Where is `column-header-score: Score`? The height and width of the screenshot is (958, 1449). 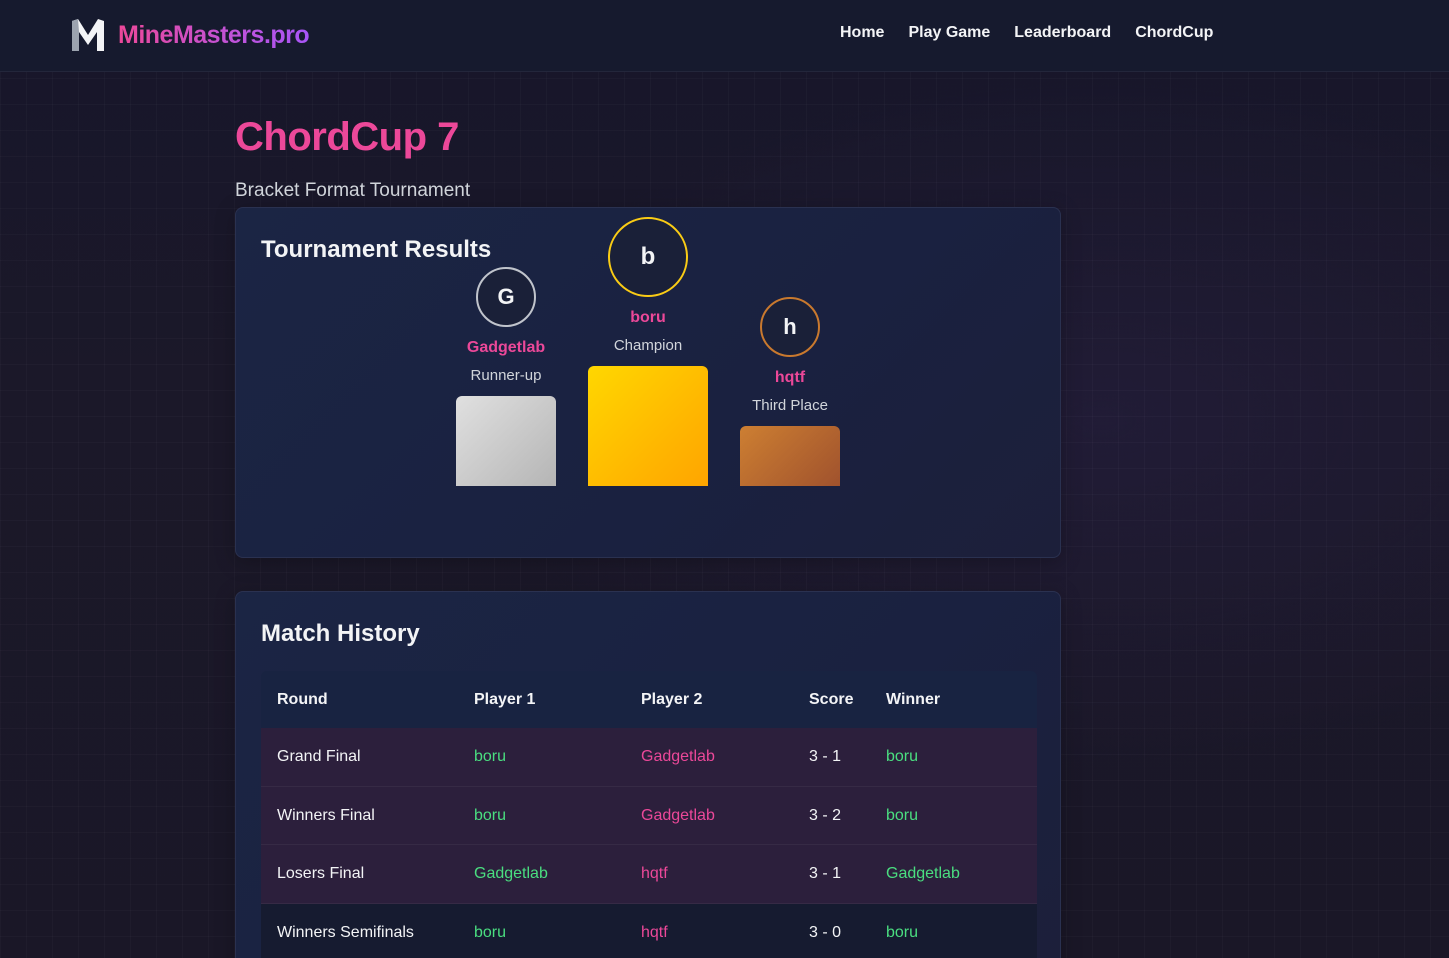
column-header-score: Score is located at coordinates (831, 699).